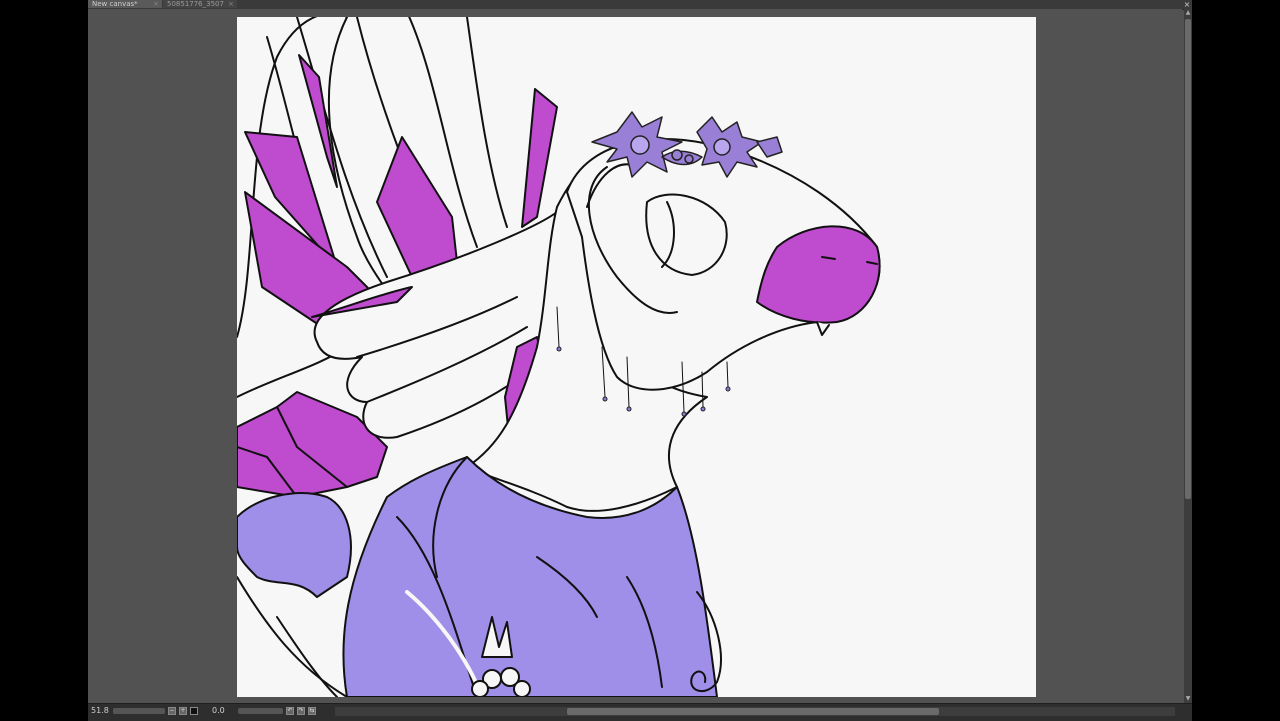  I want to click on vertical-scrollbar: ▲ ▼, so click(1188, 356).